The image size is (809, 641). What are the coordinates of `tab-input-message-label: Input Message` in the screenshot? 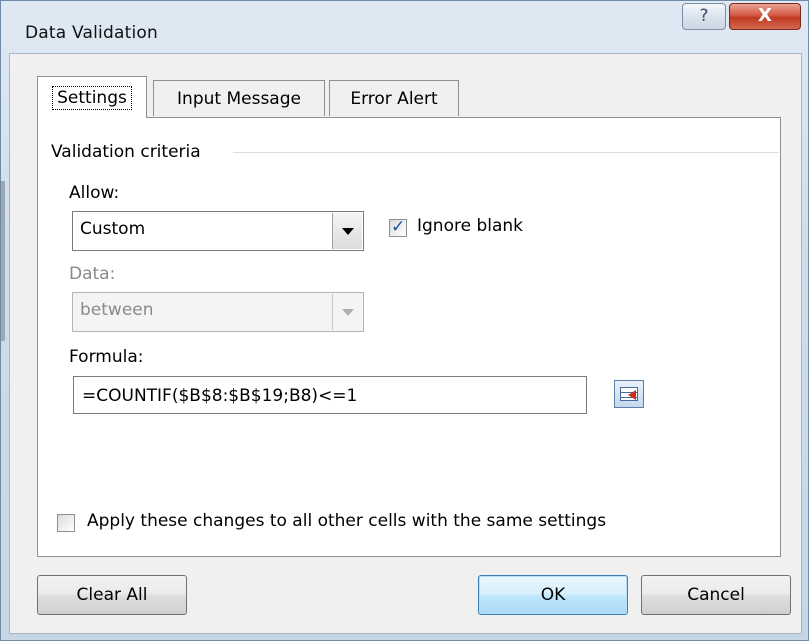 It's located at (239, 98).